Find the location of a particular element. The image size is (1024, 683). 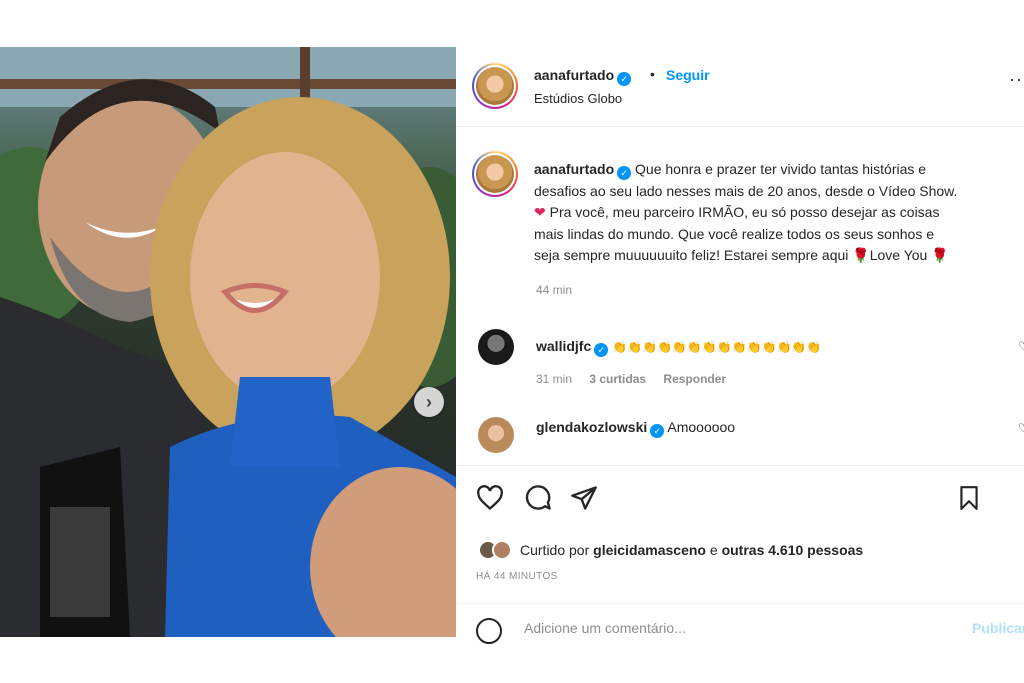

comment-body: glendakozlowski ✓ Amoooooo is located at coordinates (635, 428).